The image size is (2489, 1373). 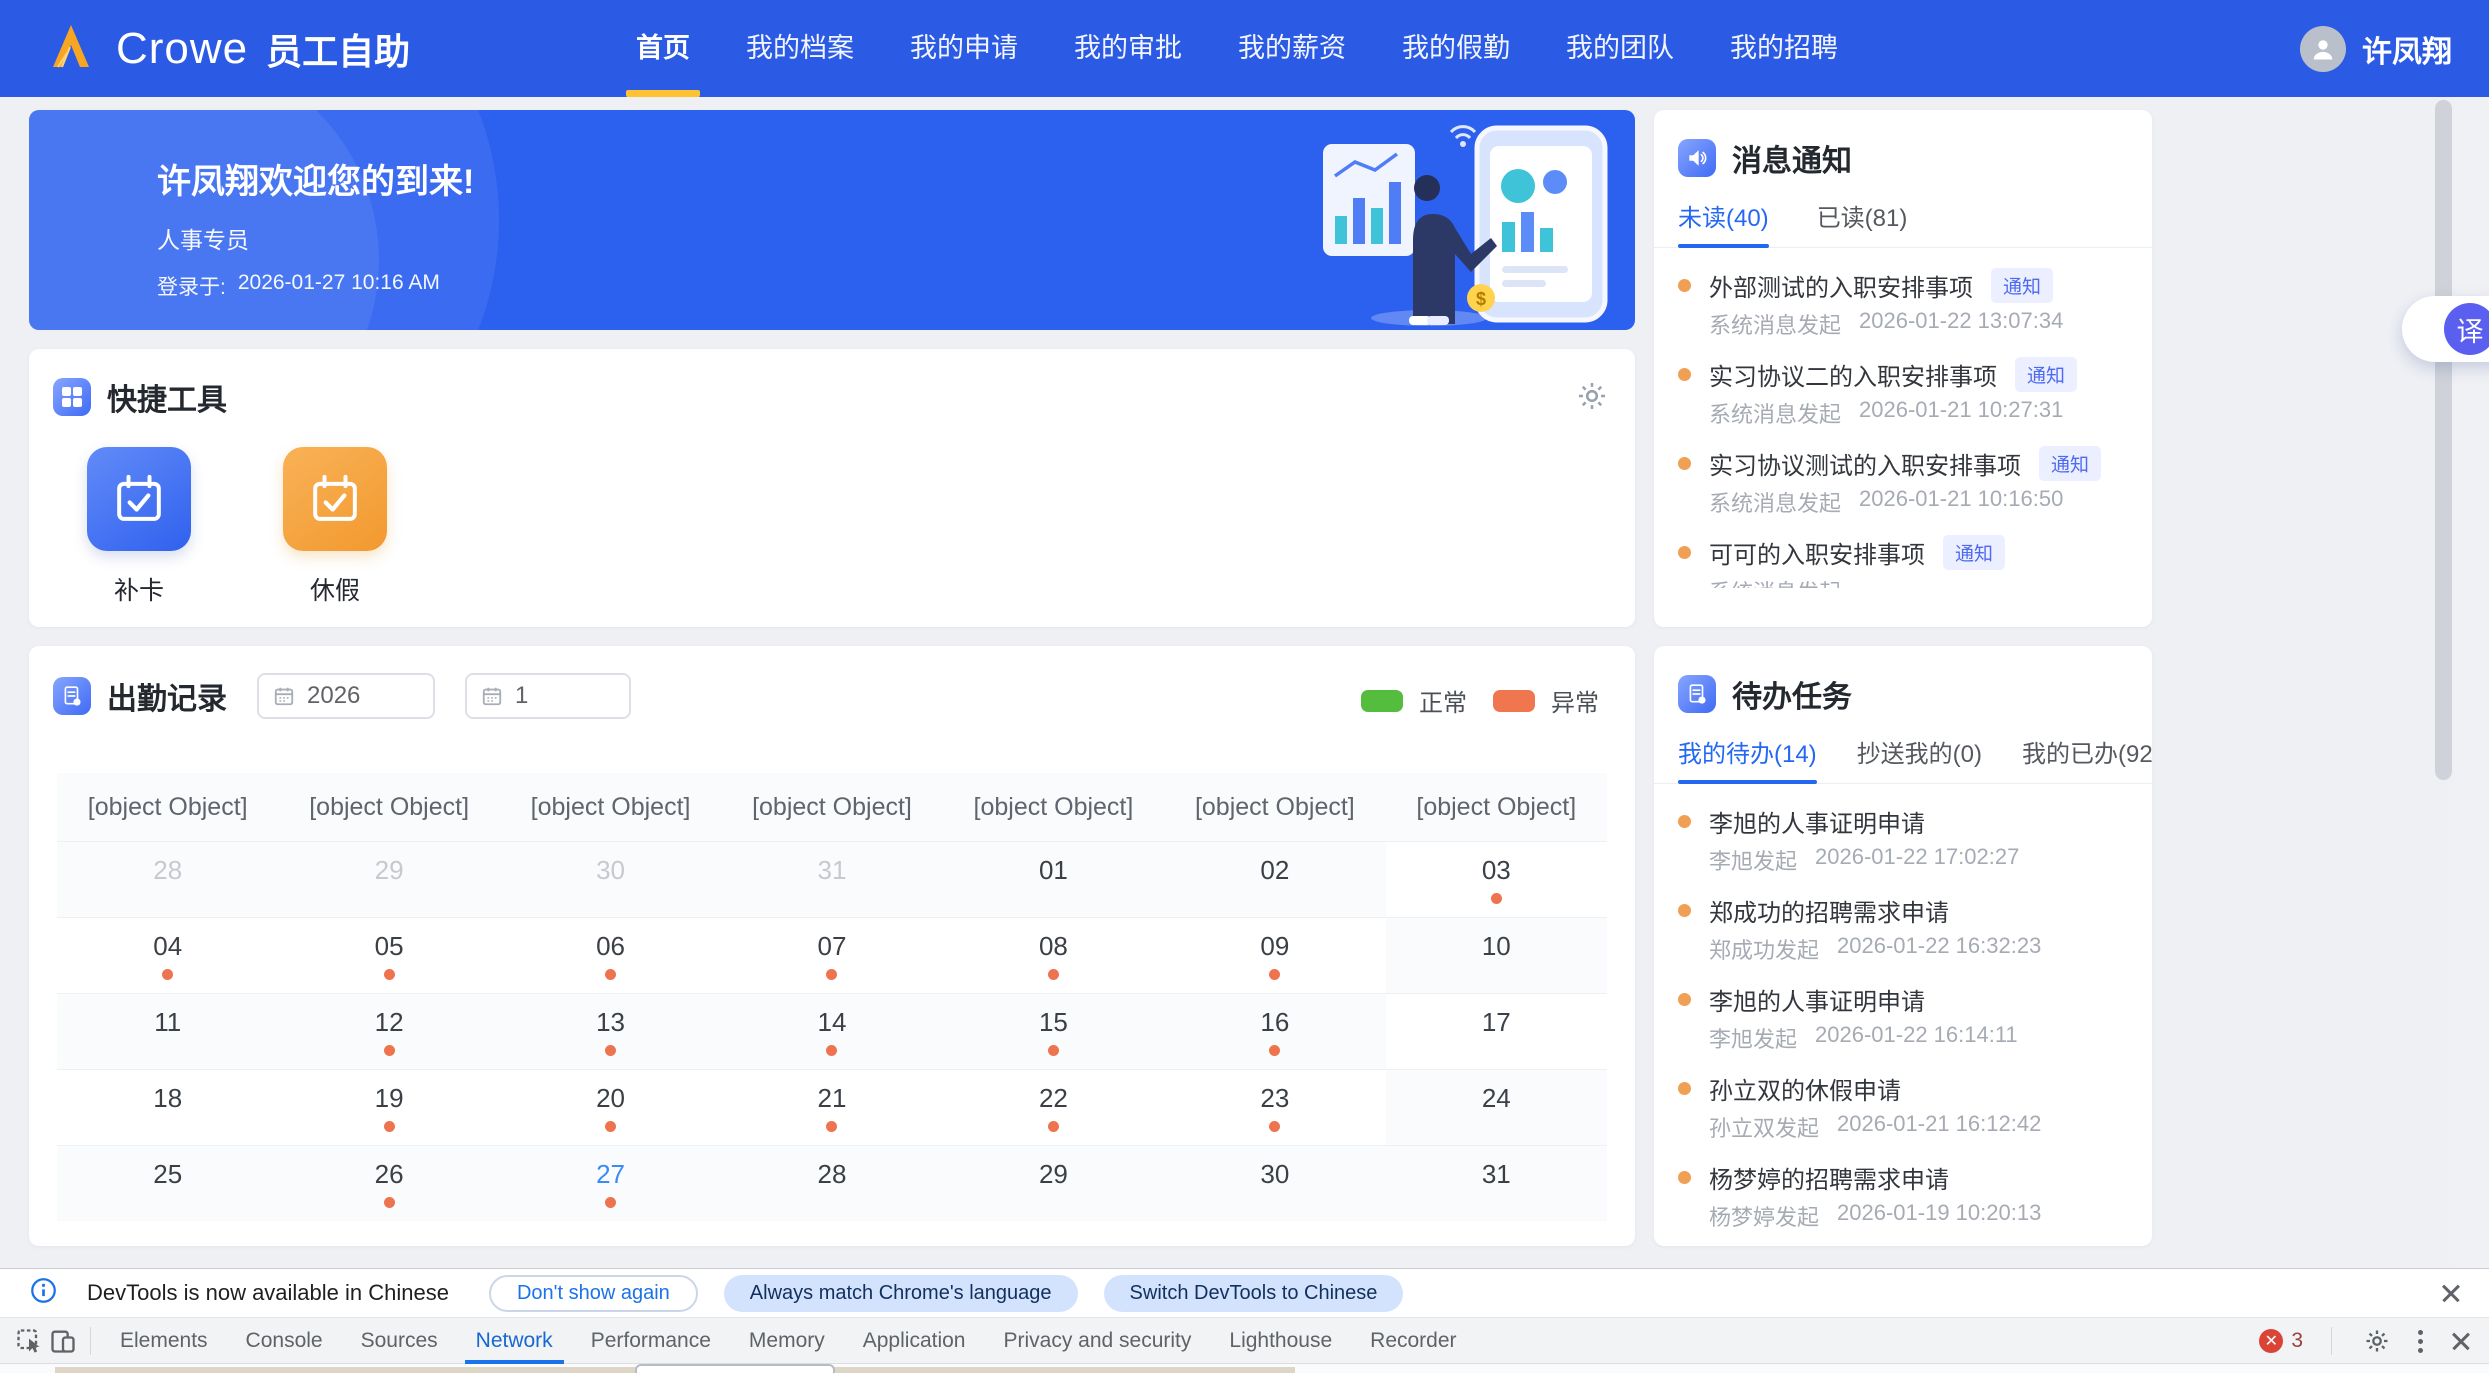 What do you see at coordinates (63, 1341) in the screenshot?
I see `device-toolbar-icon` at bounding box center [63, 1341].